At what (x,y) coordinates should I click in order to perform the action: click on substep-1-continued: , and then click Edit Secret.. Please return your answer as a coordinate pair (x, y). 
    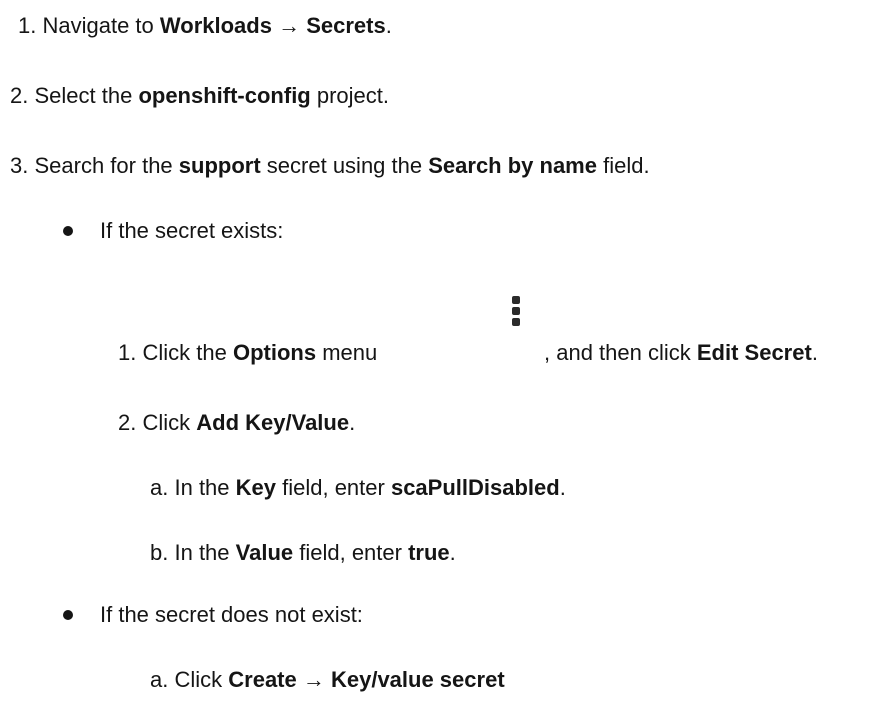
    Looking at the image, I should click on (681, 352).